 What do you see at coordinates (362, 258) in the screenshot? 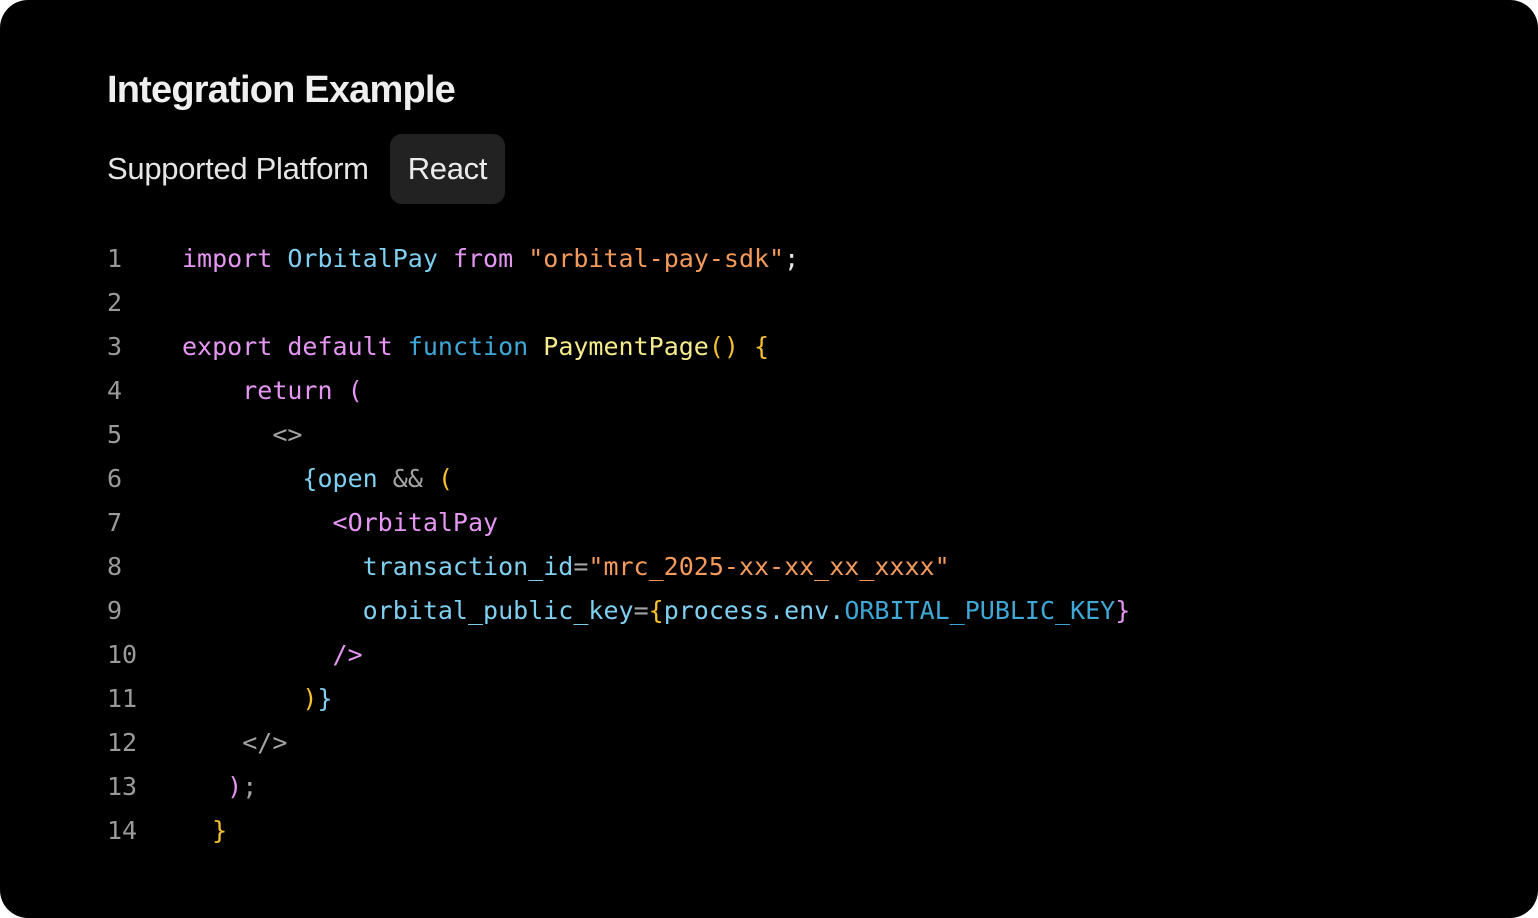
I see `identifier: OrbitalPay` at bounding box center [362, 258].